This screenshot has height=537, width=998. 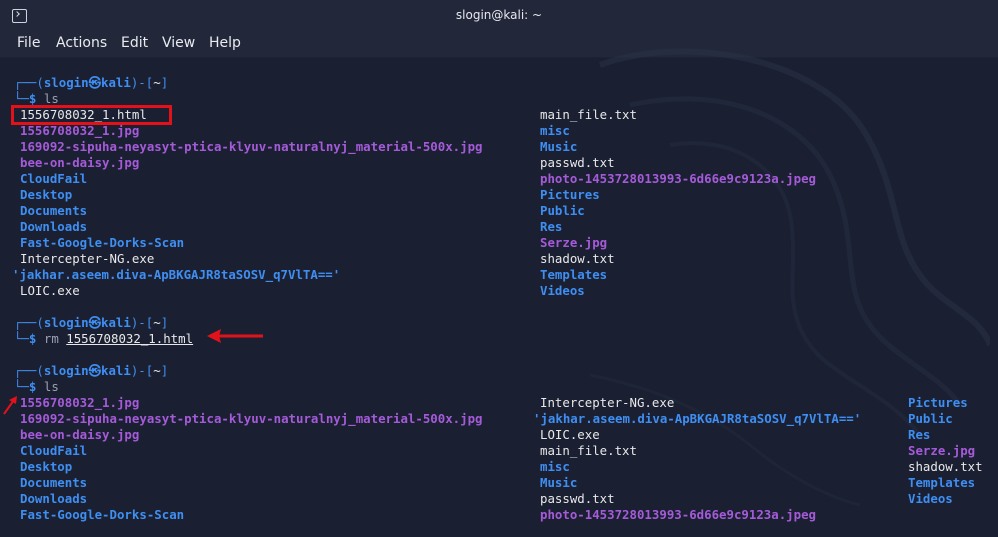 What do you see at coordinates (577, 498) in the screenshot?
I see `list2-col2-6: passwd.txt` at bounding box center [577, 498].